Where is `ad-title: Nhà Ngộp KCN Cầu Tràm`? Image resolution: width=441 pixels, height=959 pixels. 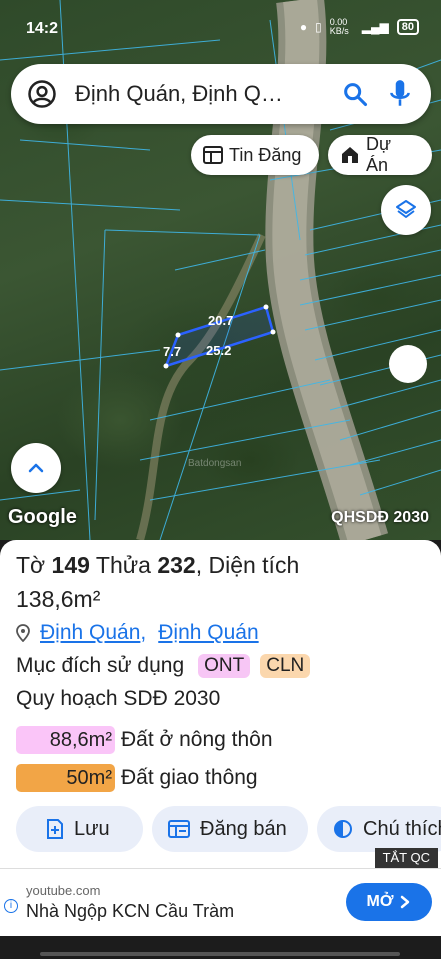 ad-title: Nhà Ngộp KCN Cầu Tràm is located at coordinates (130, 911).